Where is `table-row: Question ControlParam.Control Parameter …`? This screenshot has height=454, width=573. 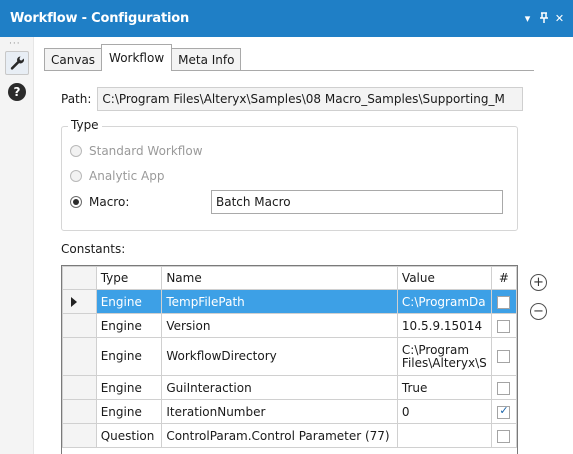 table-row: Question ControlParam.Control Parameter … is located at coordinates (289, 435).